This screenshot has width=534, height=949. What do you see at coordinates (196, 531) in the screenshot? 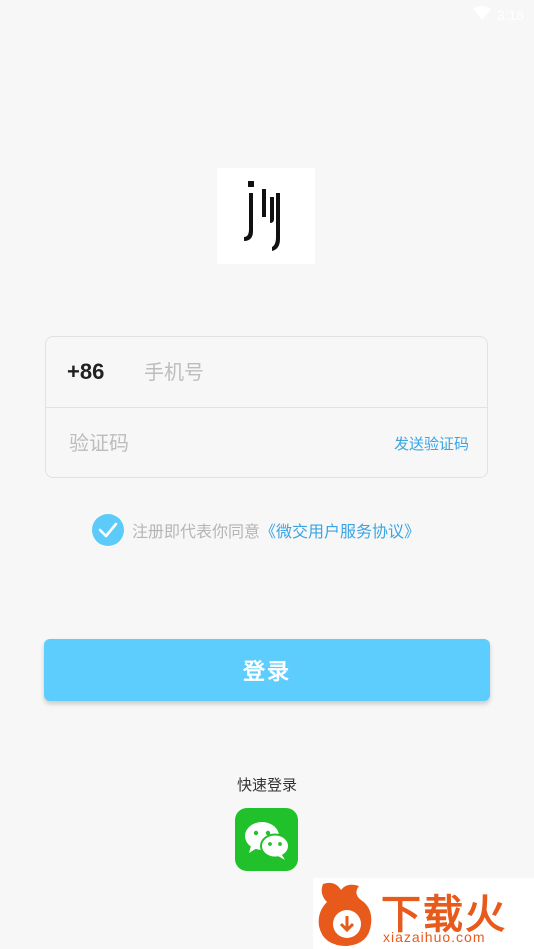
I see `agreement-text: 注册即代表你同意` at bounding box center [196, 531].